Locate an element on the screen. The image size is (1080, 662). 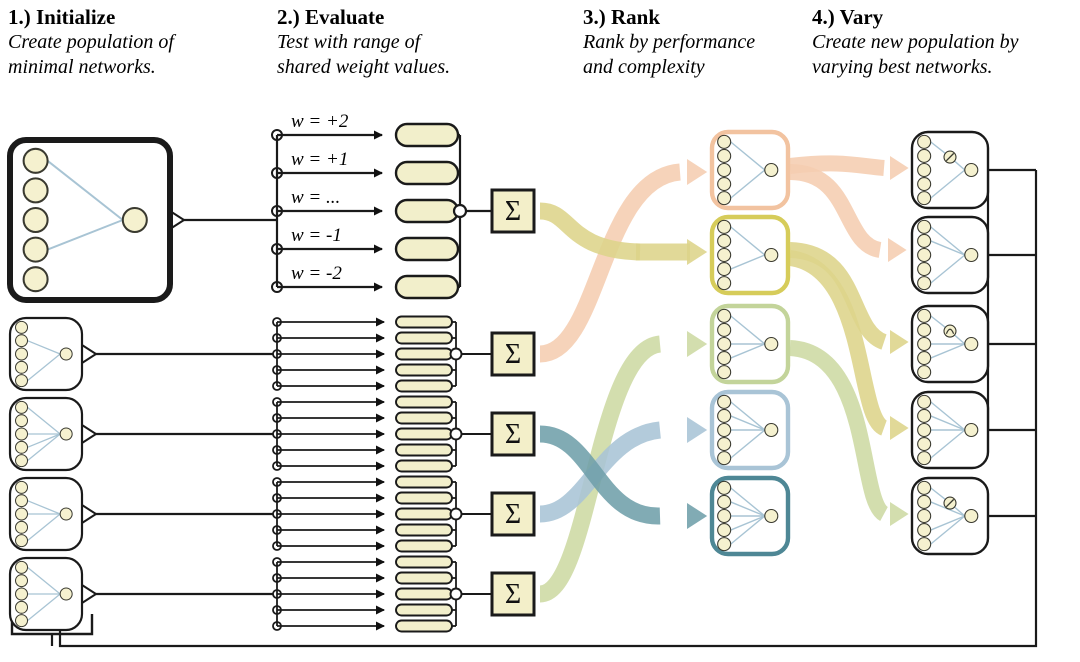
ribbon-arrow-vary-a is located at coordinates (897, 250).